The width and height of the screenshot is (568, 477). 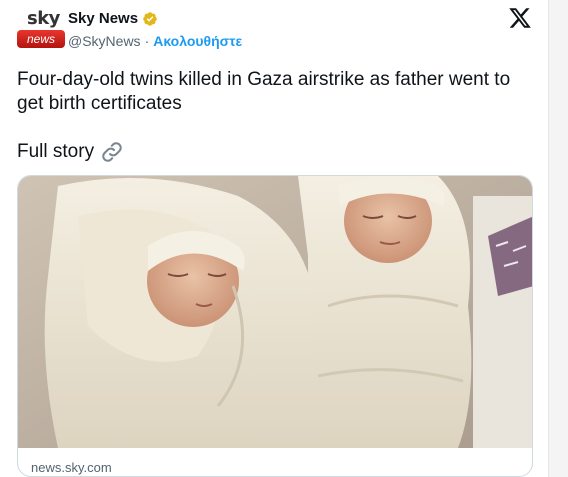 What do you see at coordinates (104, 41) in the screenshot?
I see `author-handle: @SkyNews` at bounding box center [104, 41].